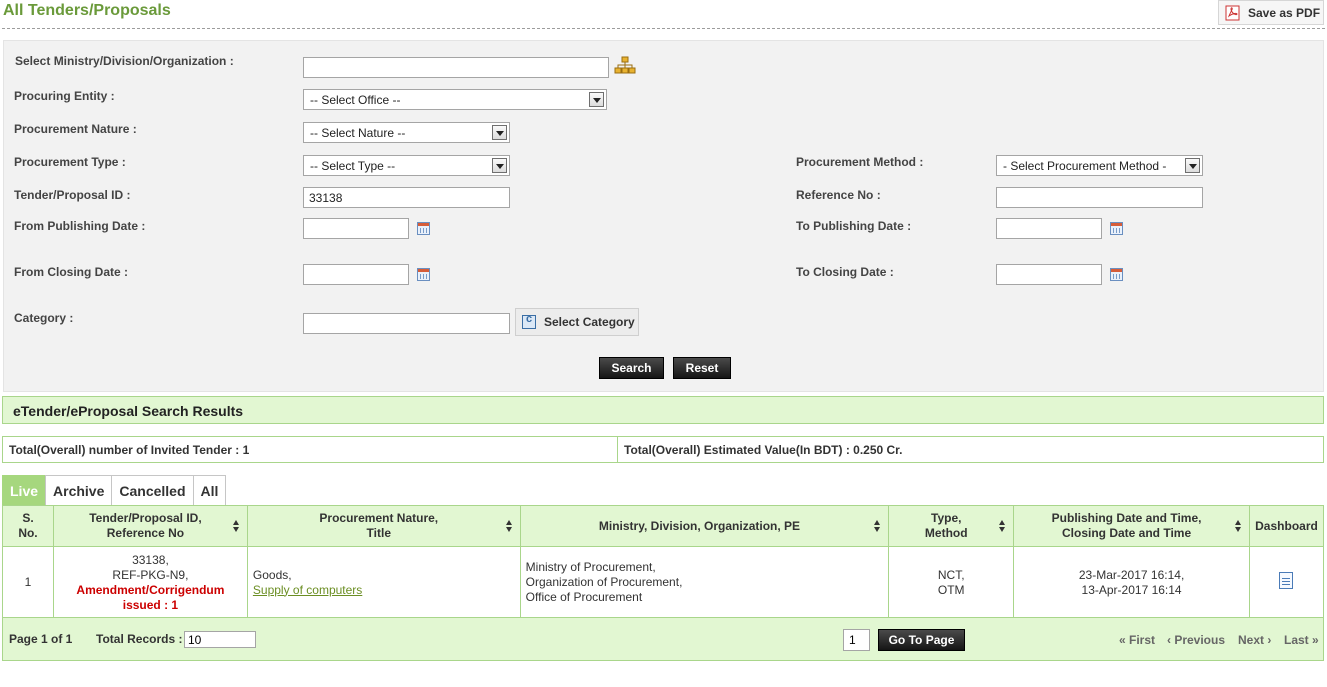  Describe the element at coordinates (356, 228) in the screenshot. I see `from-publishing-date-input` at that location.